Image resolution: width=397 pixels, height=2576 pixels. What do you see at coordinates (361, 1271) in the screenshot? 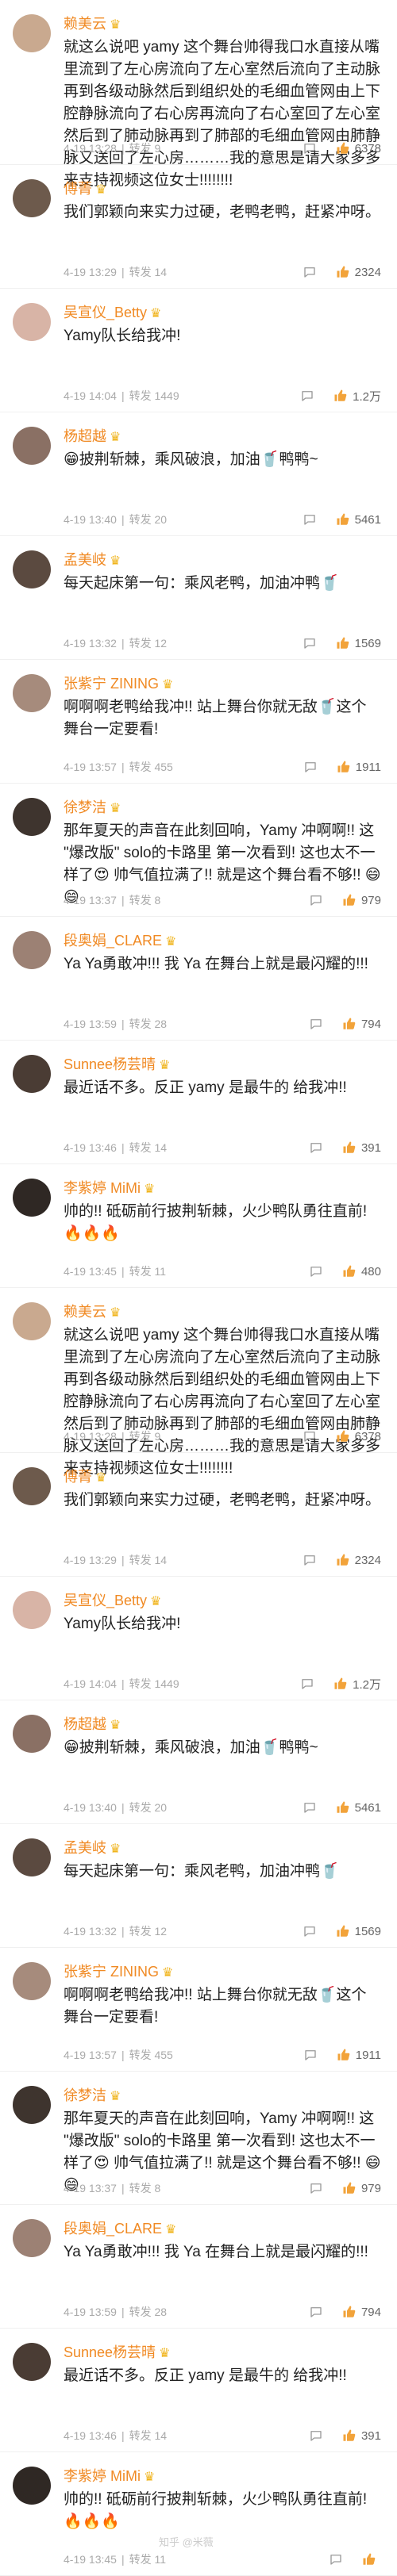
I see `like-button: 480` at bounding box center [361, 1271].